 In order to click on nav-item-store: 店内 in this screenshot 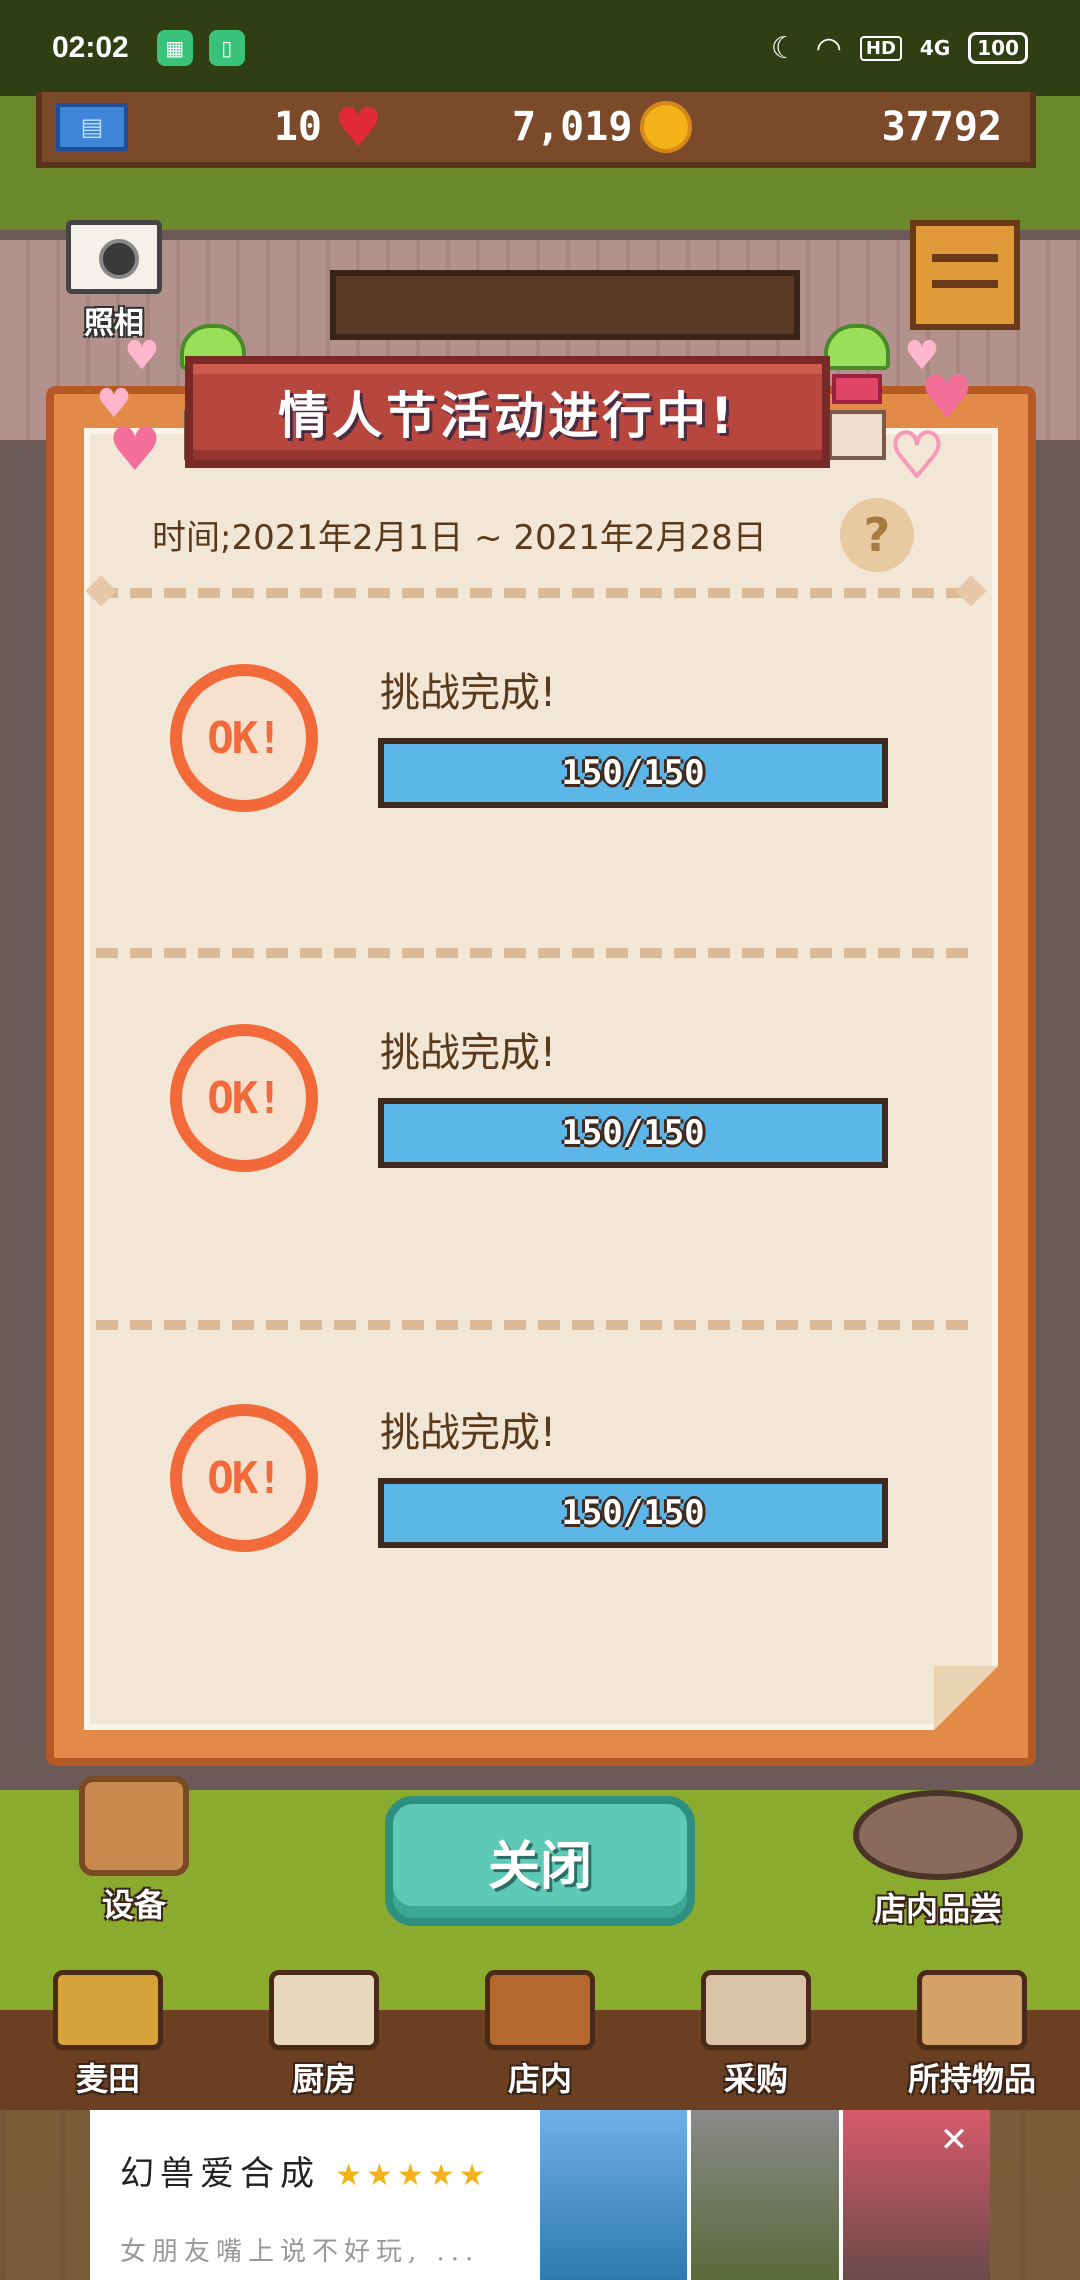, I will do `click(540, 2035)`.